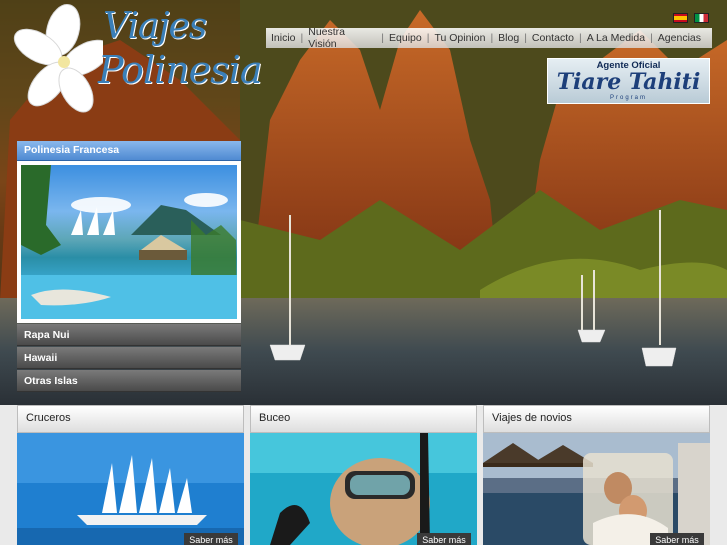 Image resolution: width=727 pixels, height=545 pixels. I want to click on honeymoon-image: Saber más, so click(596, 489).